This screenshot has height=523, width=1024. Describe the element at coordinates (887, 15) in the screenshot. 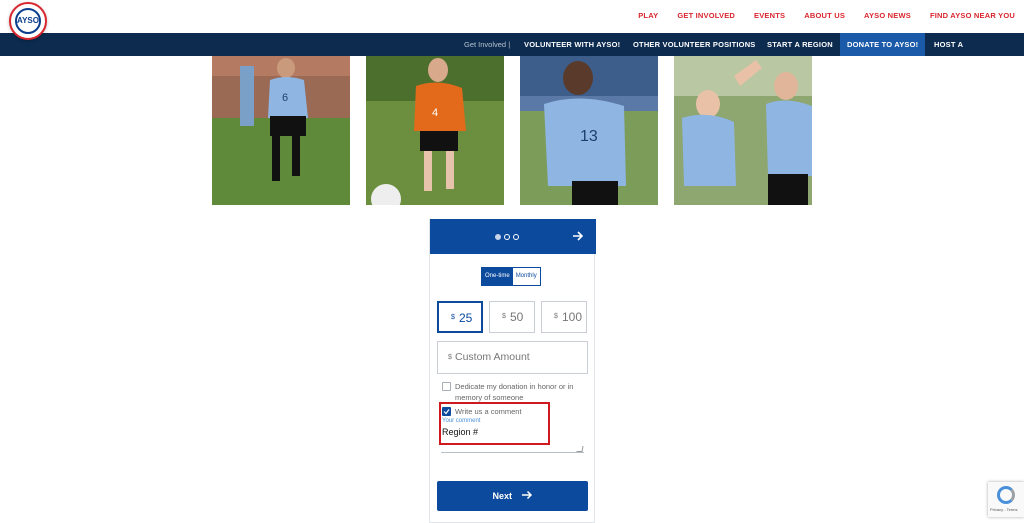

I see `nav-ayso-news: AYSO NEWS` at that location.